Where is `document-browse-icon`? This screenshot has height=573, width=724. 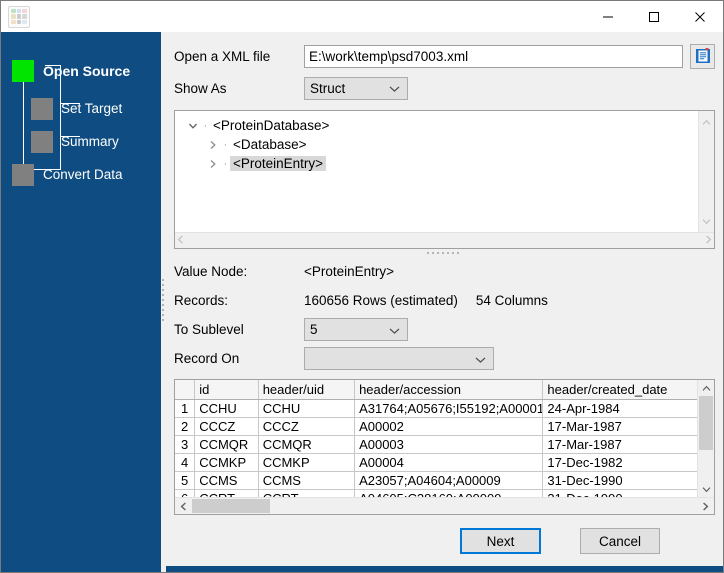 document-browse-icon is located at coordinates (702, 55).